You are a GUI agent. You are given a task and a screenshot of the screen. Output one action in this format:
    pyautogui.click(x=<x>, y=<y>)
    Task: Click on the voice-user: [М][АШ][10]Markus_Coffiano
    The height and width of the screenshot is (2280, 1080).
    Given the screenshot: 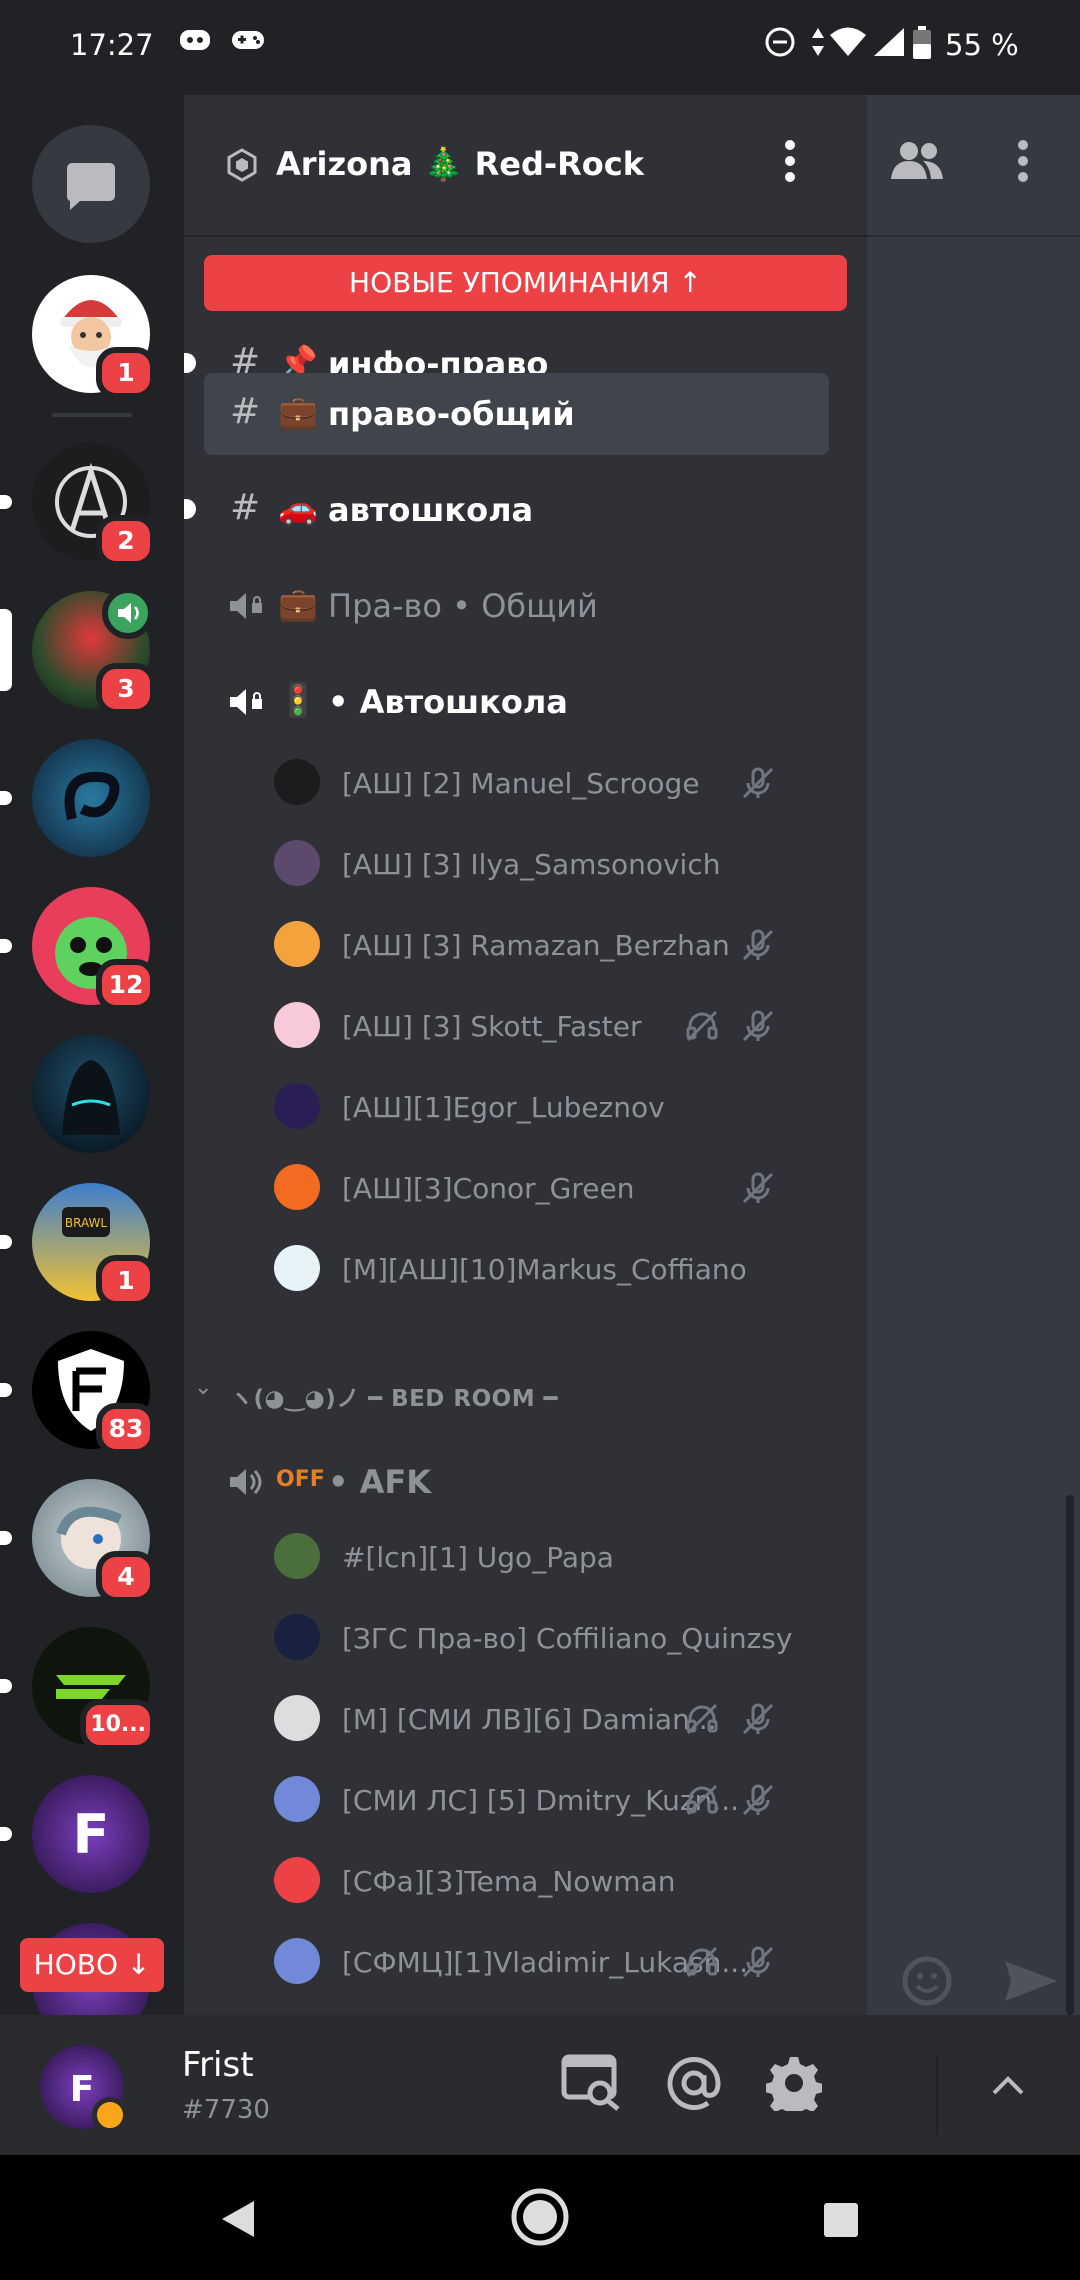 What is the action you would take?
    pyautogui.click(x=554, y=1268)
    